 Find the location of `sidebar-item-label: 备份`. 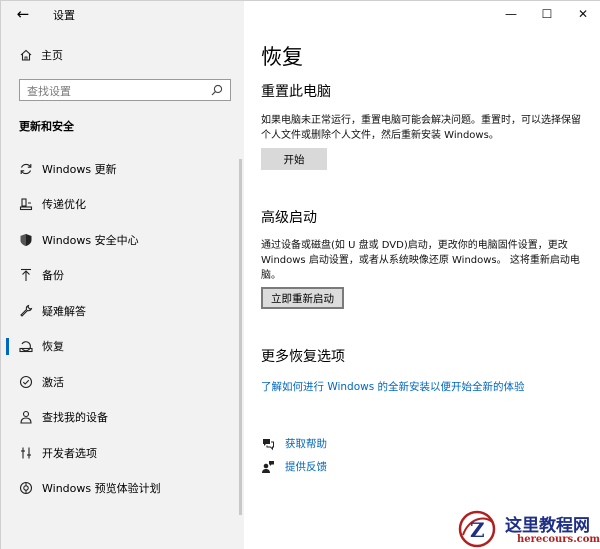

sidebar-item-label: 备份 is located at coordinates (53, 276).